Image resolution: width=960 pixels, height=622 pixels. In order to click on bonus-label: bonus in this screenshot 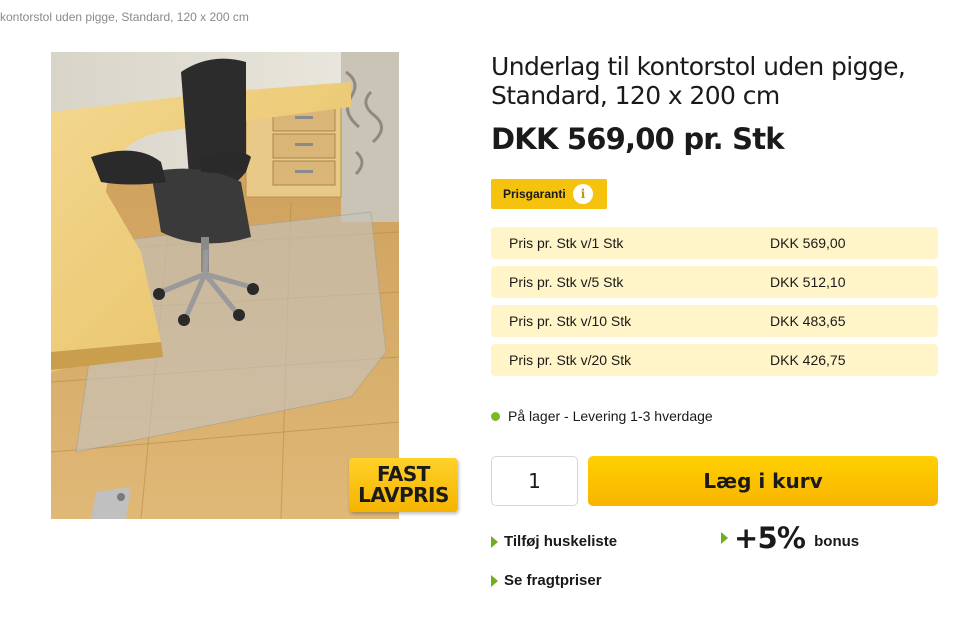, I will do `click(837, 541)`.